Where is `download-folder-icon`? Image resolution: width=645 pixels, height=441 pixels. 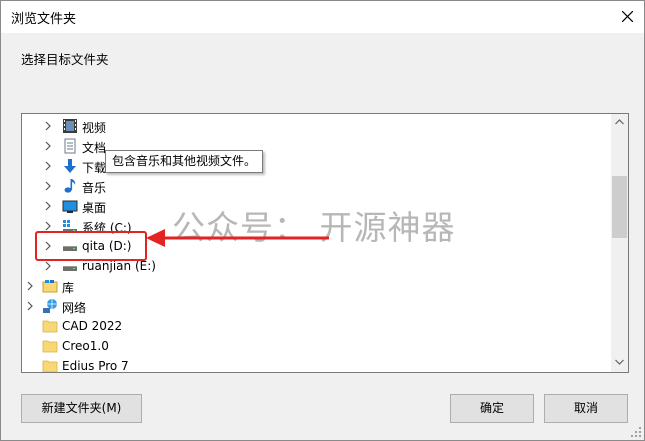
download-folder-icon is located at coordinates (70, 166).